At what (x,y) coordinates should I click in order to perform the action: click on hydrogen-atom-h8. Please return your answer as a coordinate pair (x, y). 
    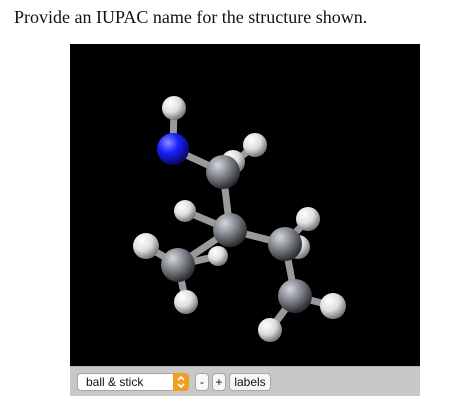
    Looking at the image, I should click on (308, 219).